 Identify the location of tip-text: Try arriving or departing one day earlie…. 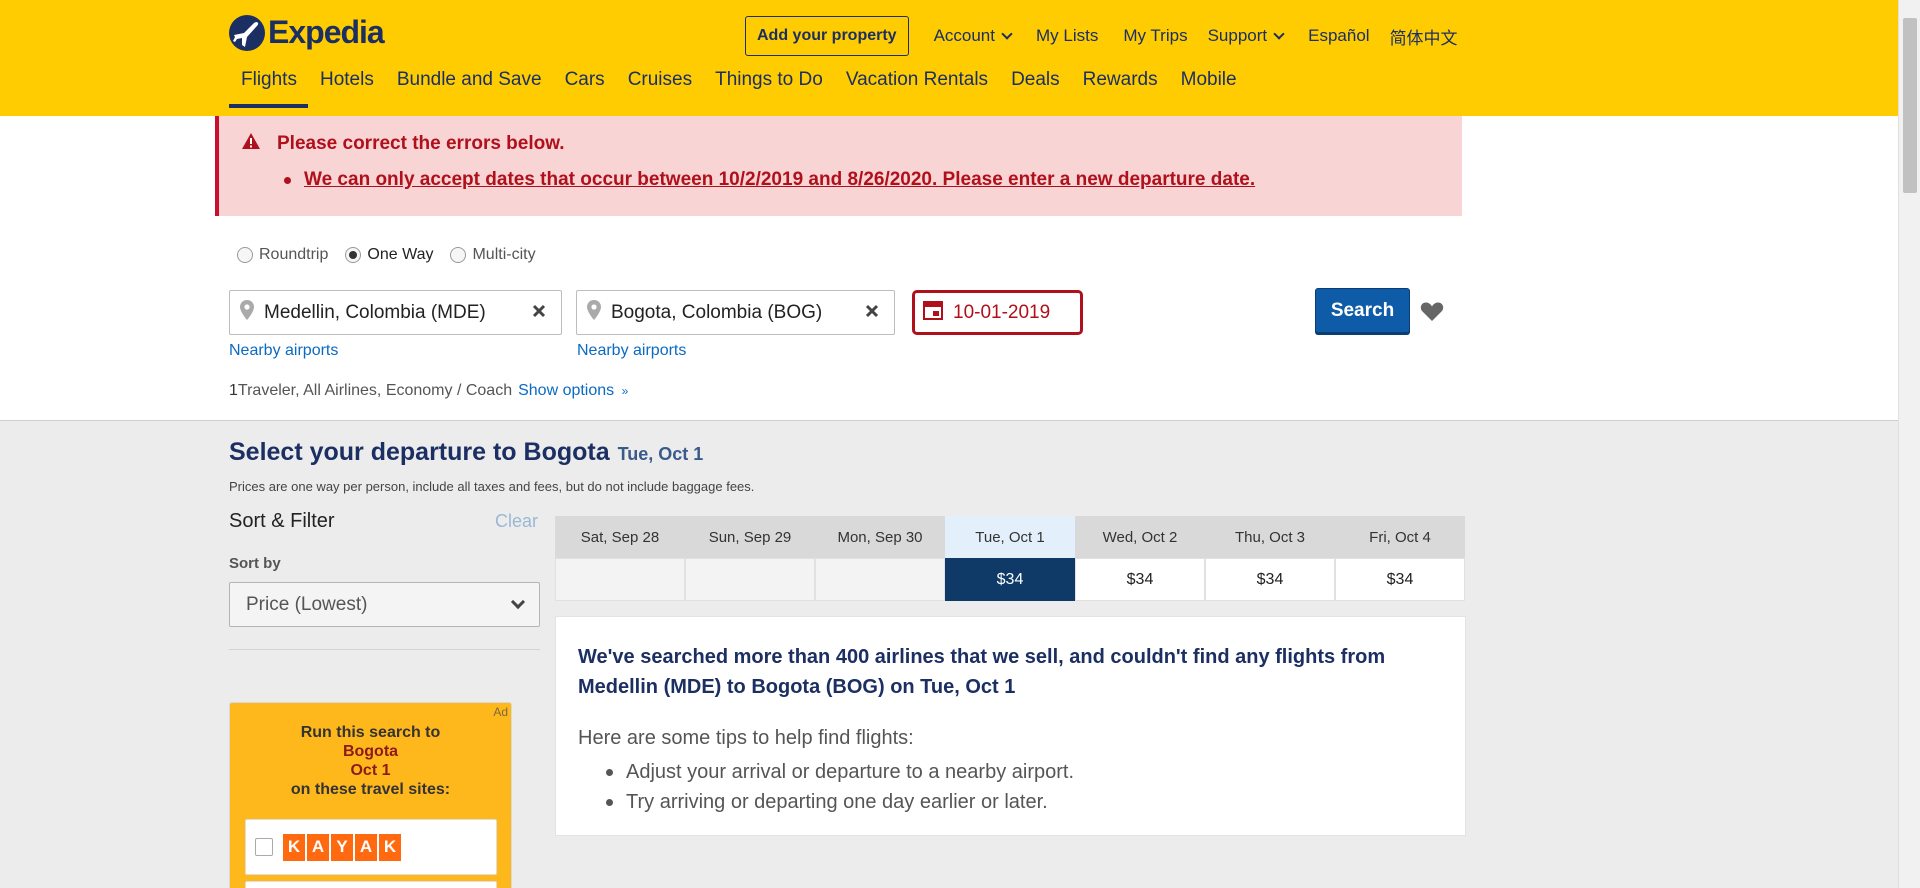
(837, 802).